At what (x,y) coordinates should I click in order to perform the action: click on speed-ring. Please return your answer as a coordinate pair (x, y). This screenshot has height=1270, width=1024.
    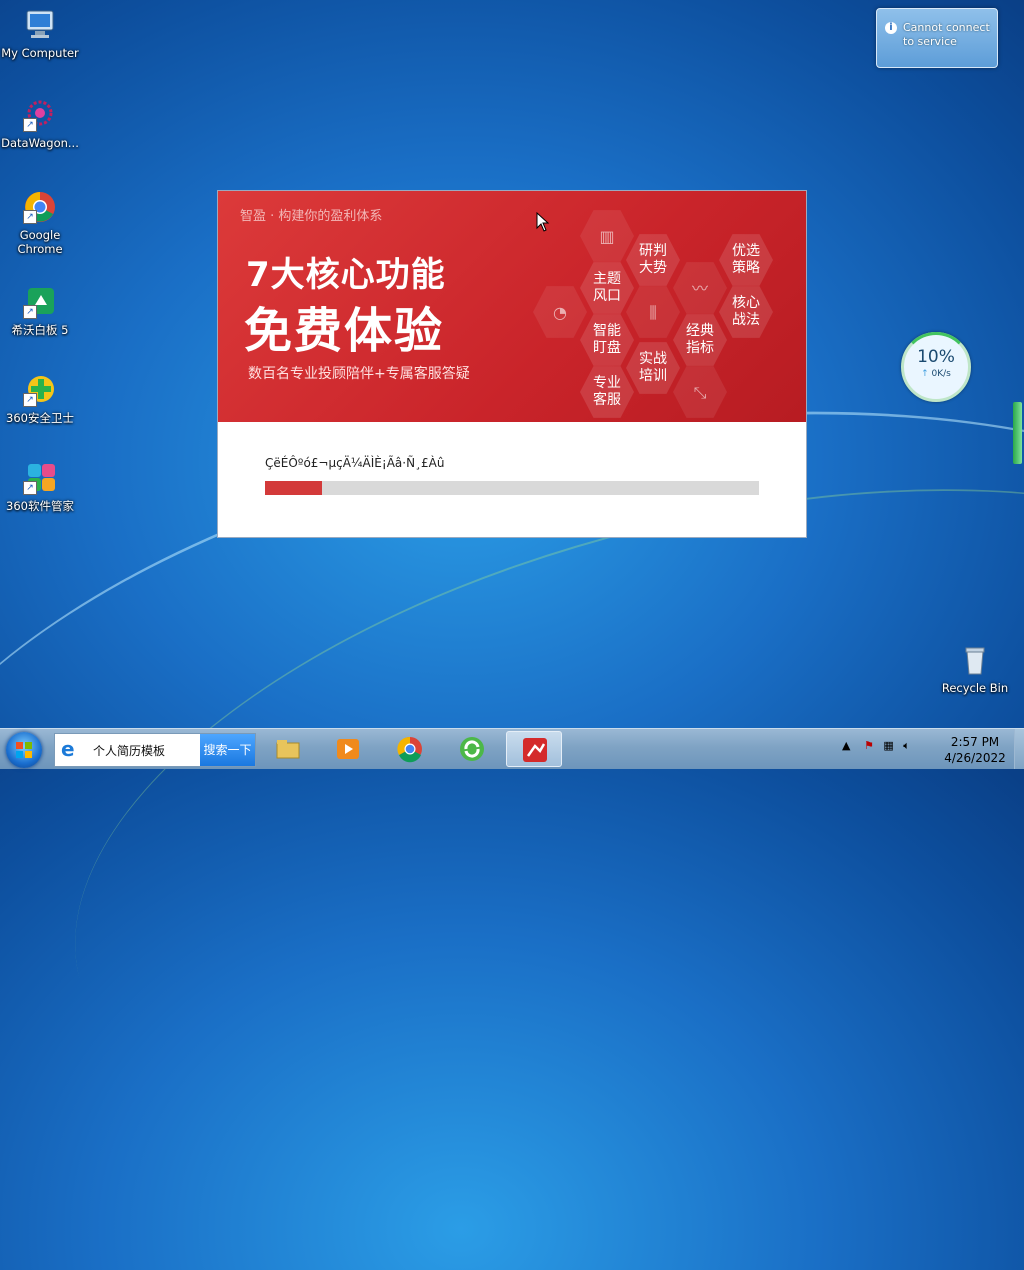
    Looking at the image, I should click on (936, 367).